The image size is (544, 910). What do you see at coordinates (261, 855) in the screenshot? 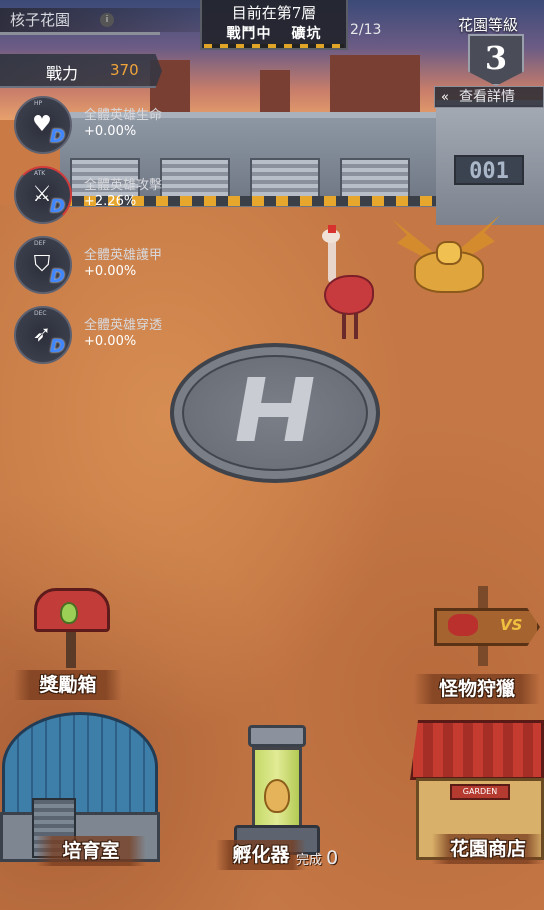
I see `incubator-label: 孵化器` at bounding box center [261, 855].